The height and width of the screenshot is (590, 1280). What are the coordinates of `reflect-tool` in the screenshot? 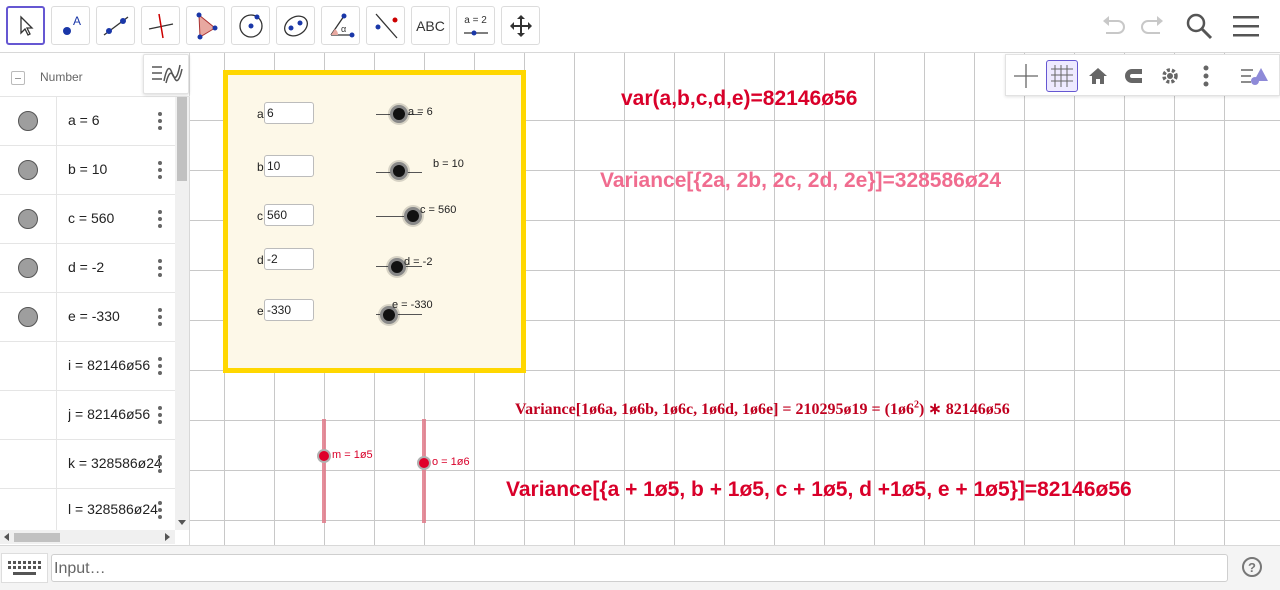 It's located at (385, 25).